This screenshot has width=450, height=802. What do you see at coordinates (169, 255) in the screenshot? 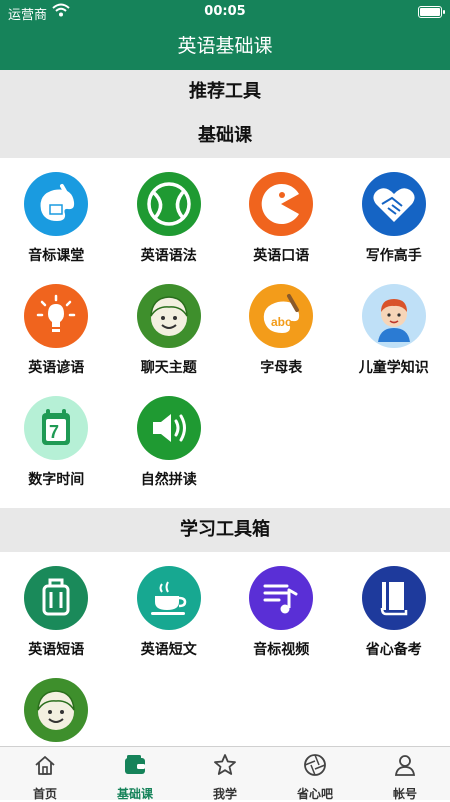
I see `tile-label: 英语语法` at bounding box center [169, 255].